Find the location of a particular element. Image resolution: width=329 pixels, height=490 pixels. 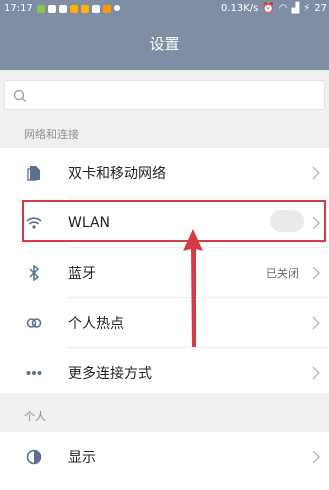

settings-item-label: 更多连接方式 is located at coordinates (110, 373).